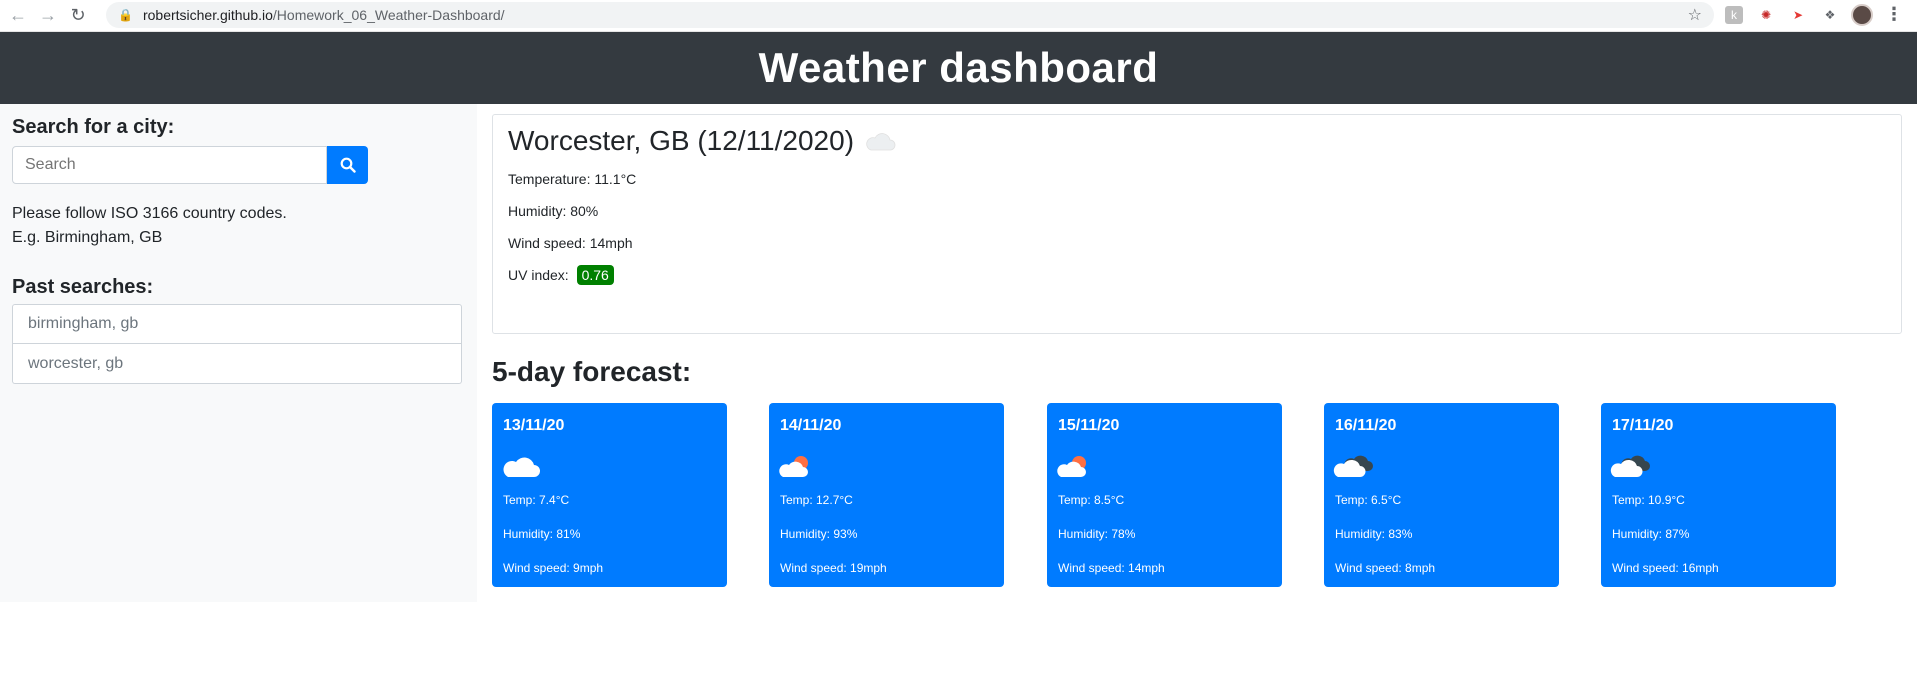 The height and width of the screenshot is (682, 1917). I want to click on forecast-temp: Temp: 10.9°C, so click(1648, 500).